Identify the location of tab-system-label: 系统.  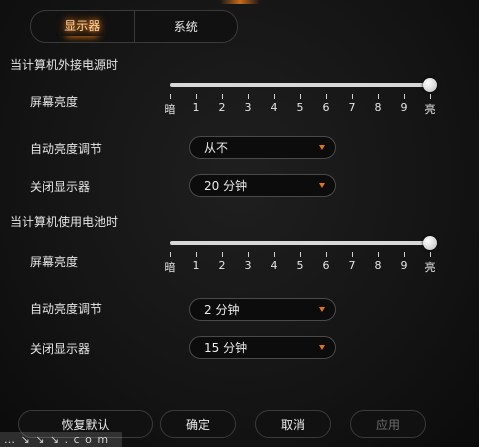
(185, 27).